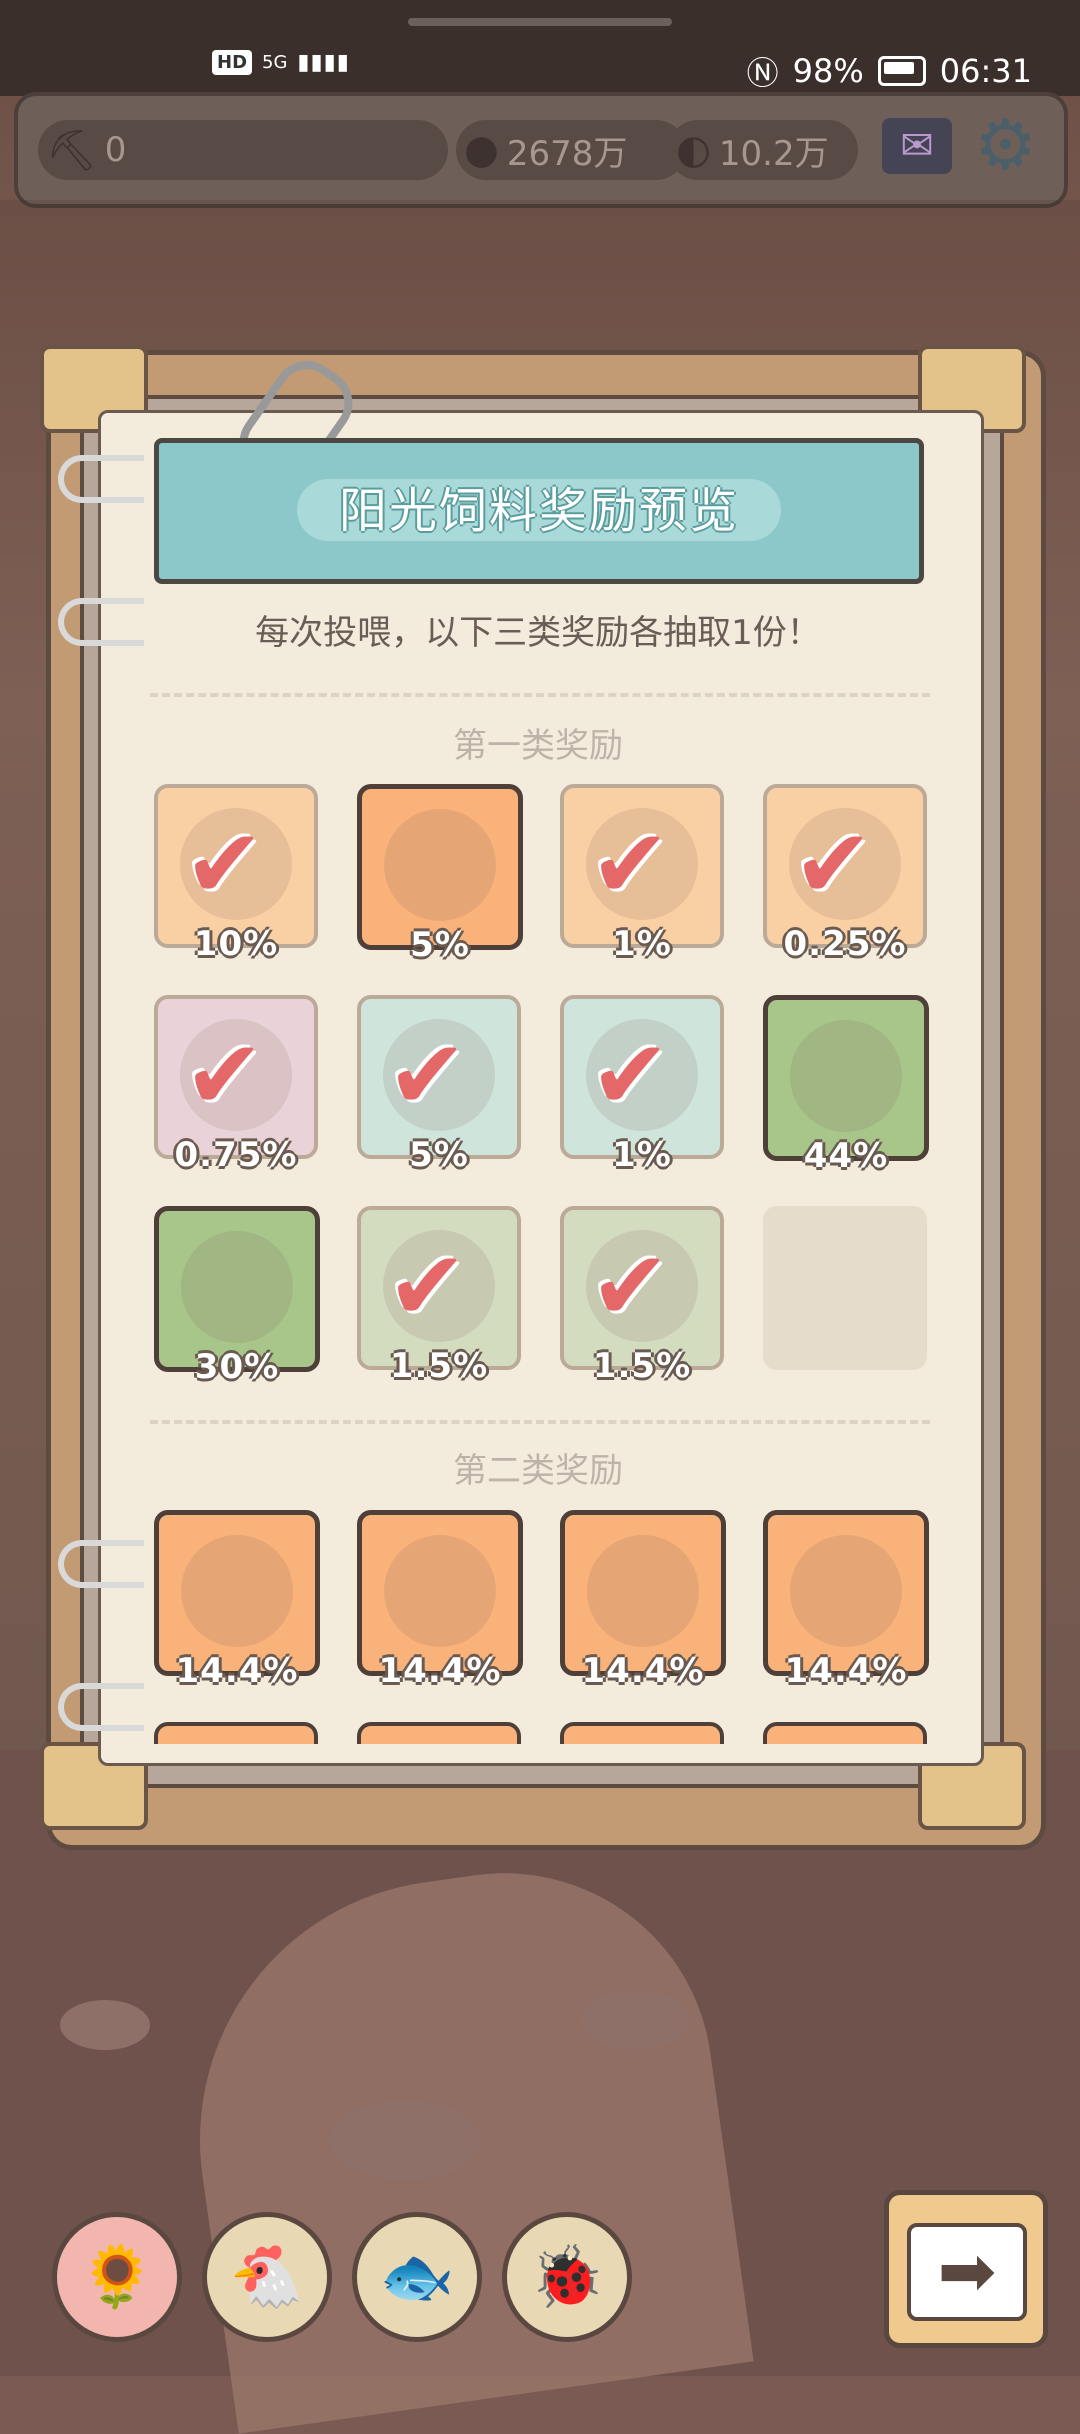 The height and width of the screenshot is (2434, 1080). What do you see at coordinates (481, 150) in the screenshot?
I see `food-icon: ●` at bounding box center [481, 150].